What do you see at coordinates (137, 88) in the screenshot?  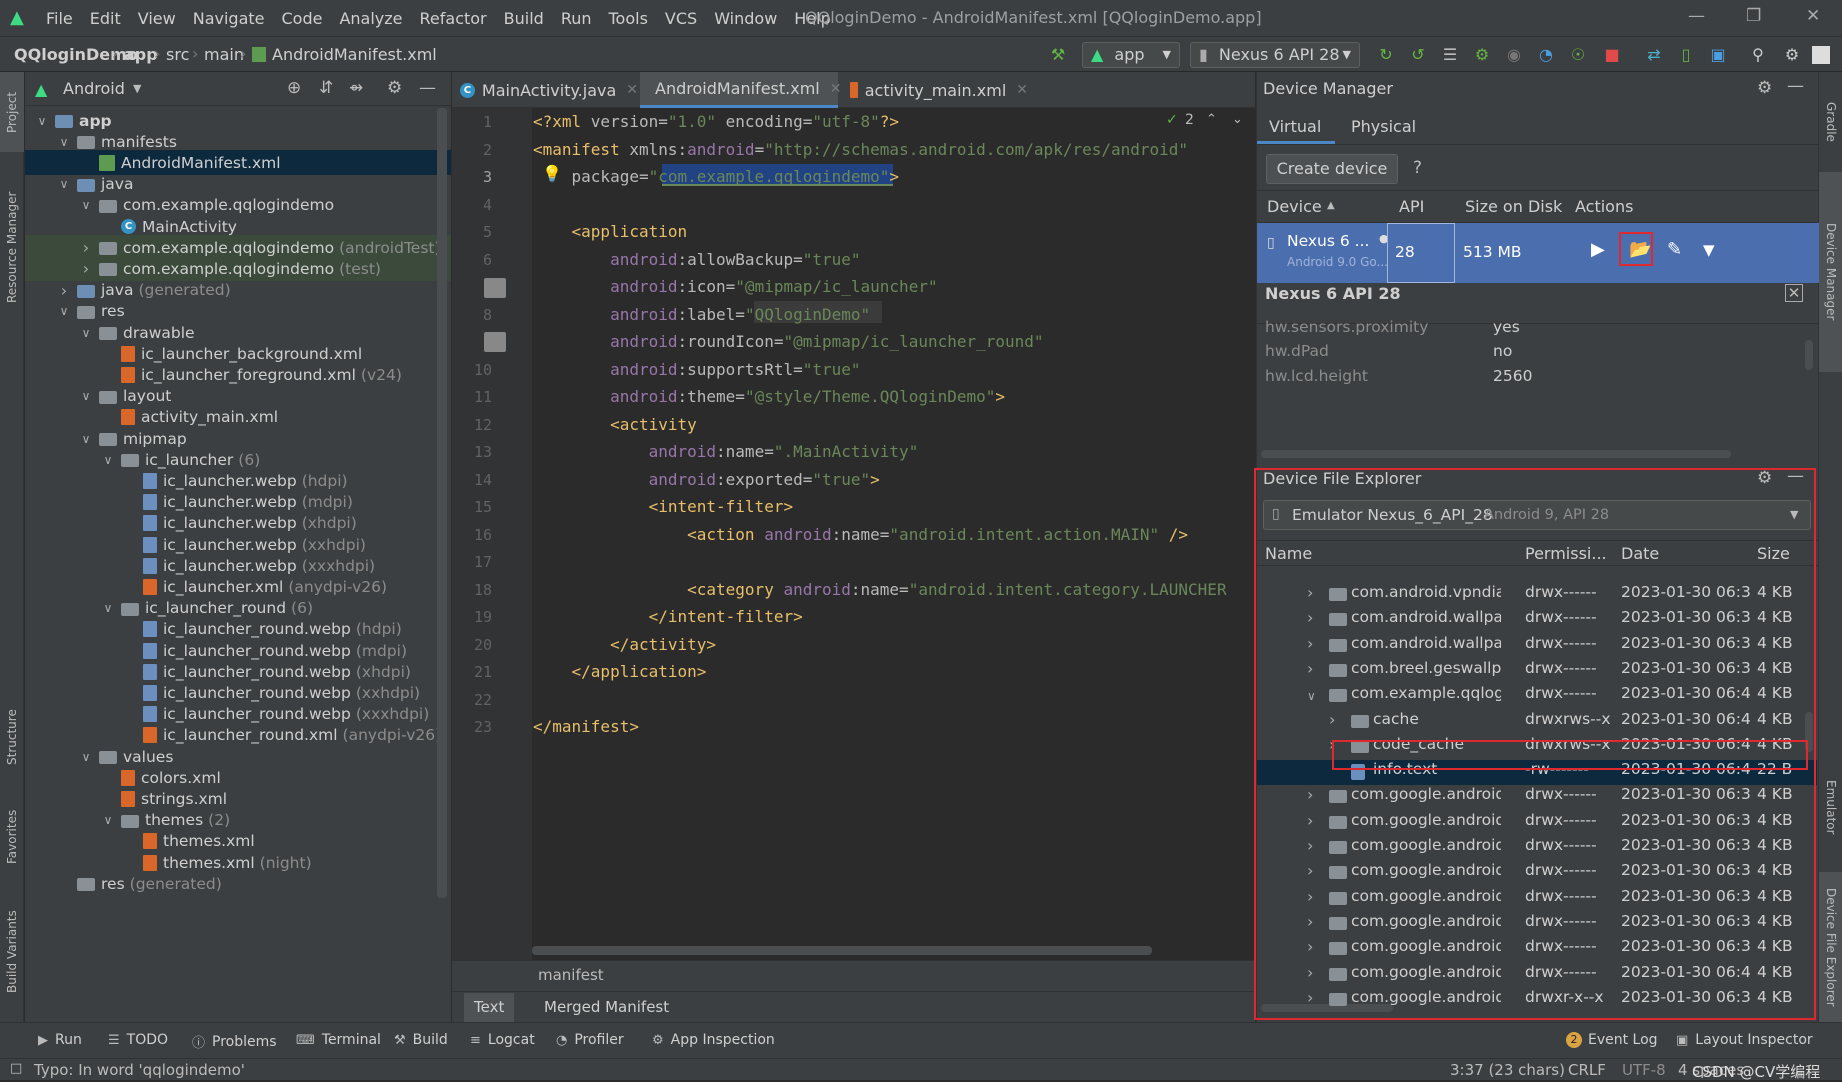 I see `chevron-down-icon: ▼` at bounding box center [137, 88].